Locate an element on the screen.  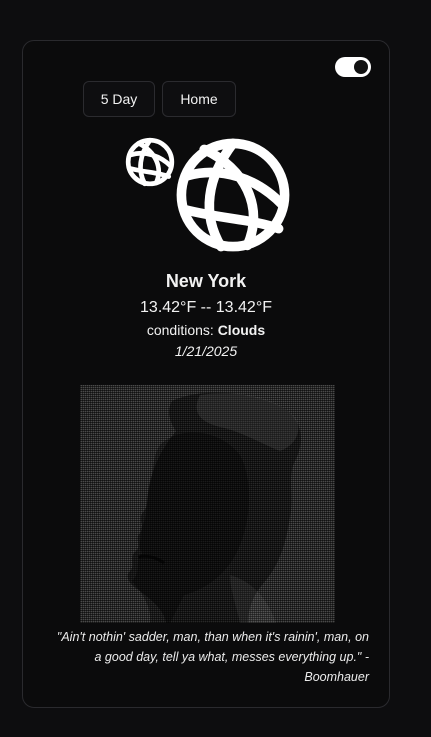
conditions-line: conditions: Clouds is located at coordinates (206, 330).